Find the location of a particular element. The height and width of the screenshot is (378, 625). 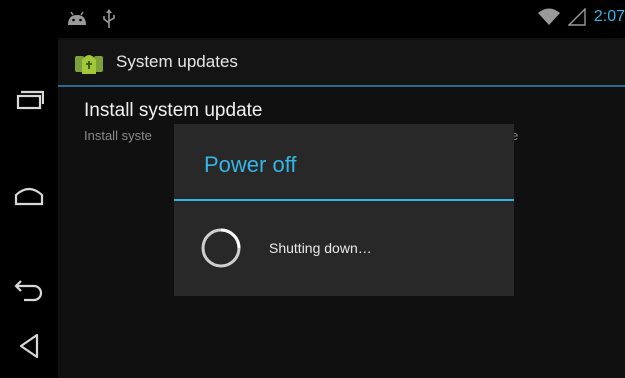

status-bar: 2:07 is located at coordinates (341, 19).